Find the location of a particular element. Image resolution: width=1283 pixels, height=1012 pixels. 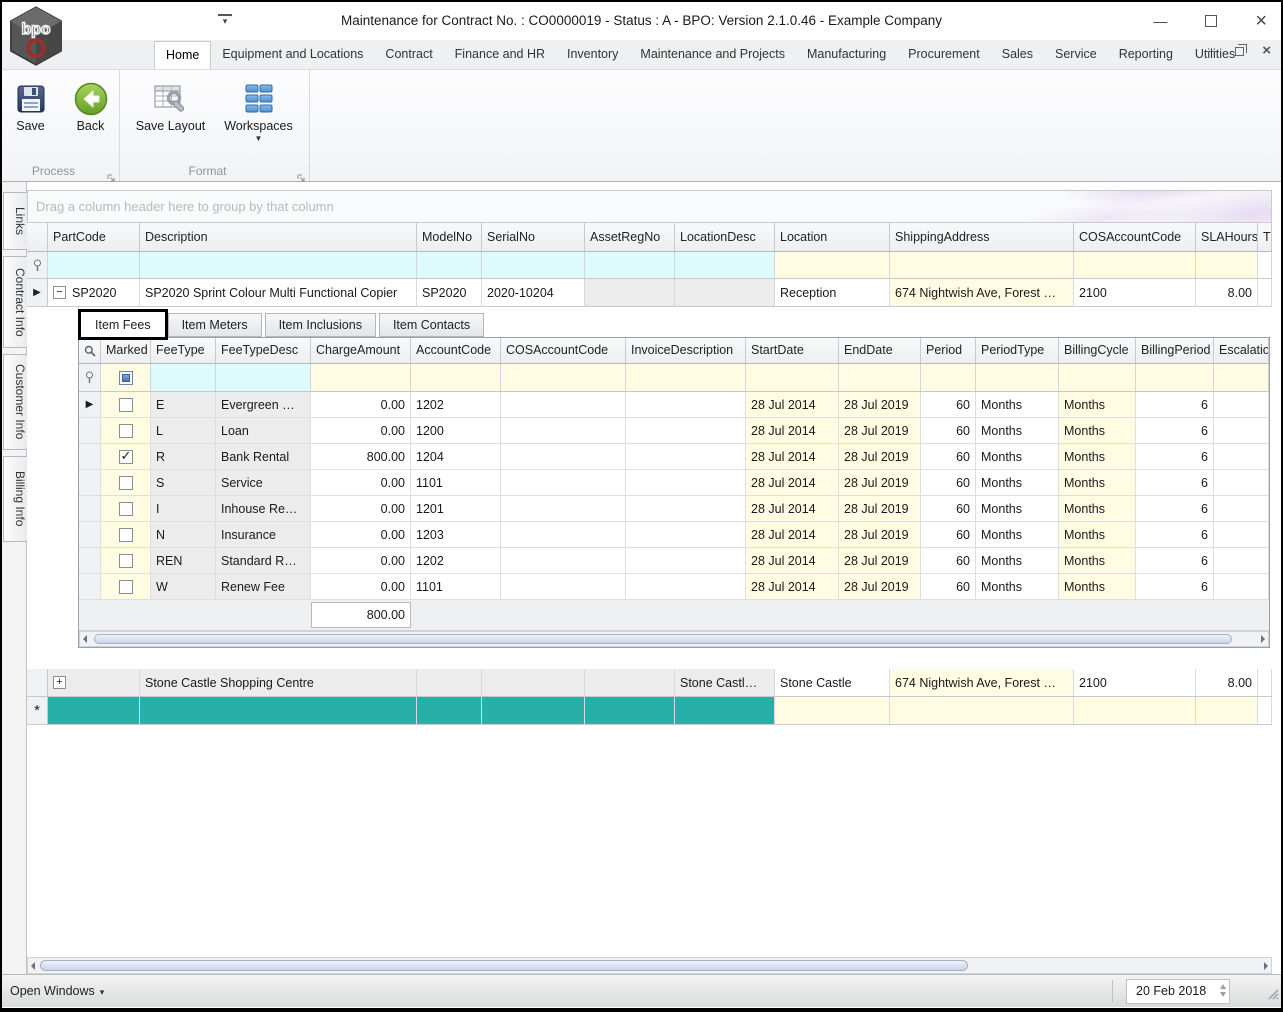

ribbon-minimize-icon: — is located at coordinates (1210, 50).